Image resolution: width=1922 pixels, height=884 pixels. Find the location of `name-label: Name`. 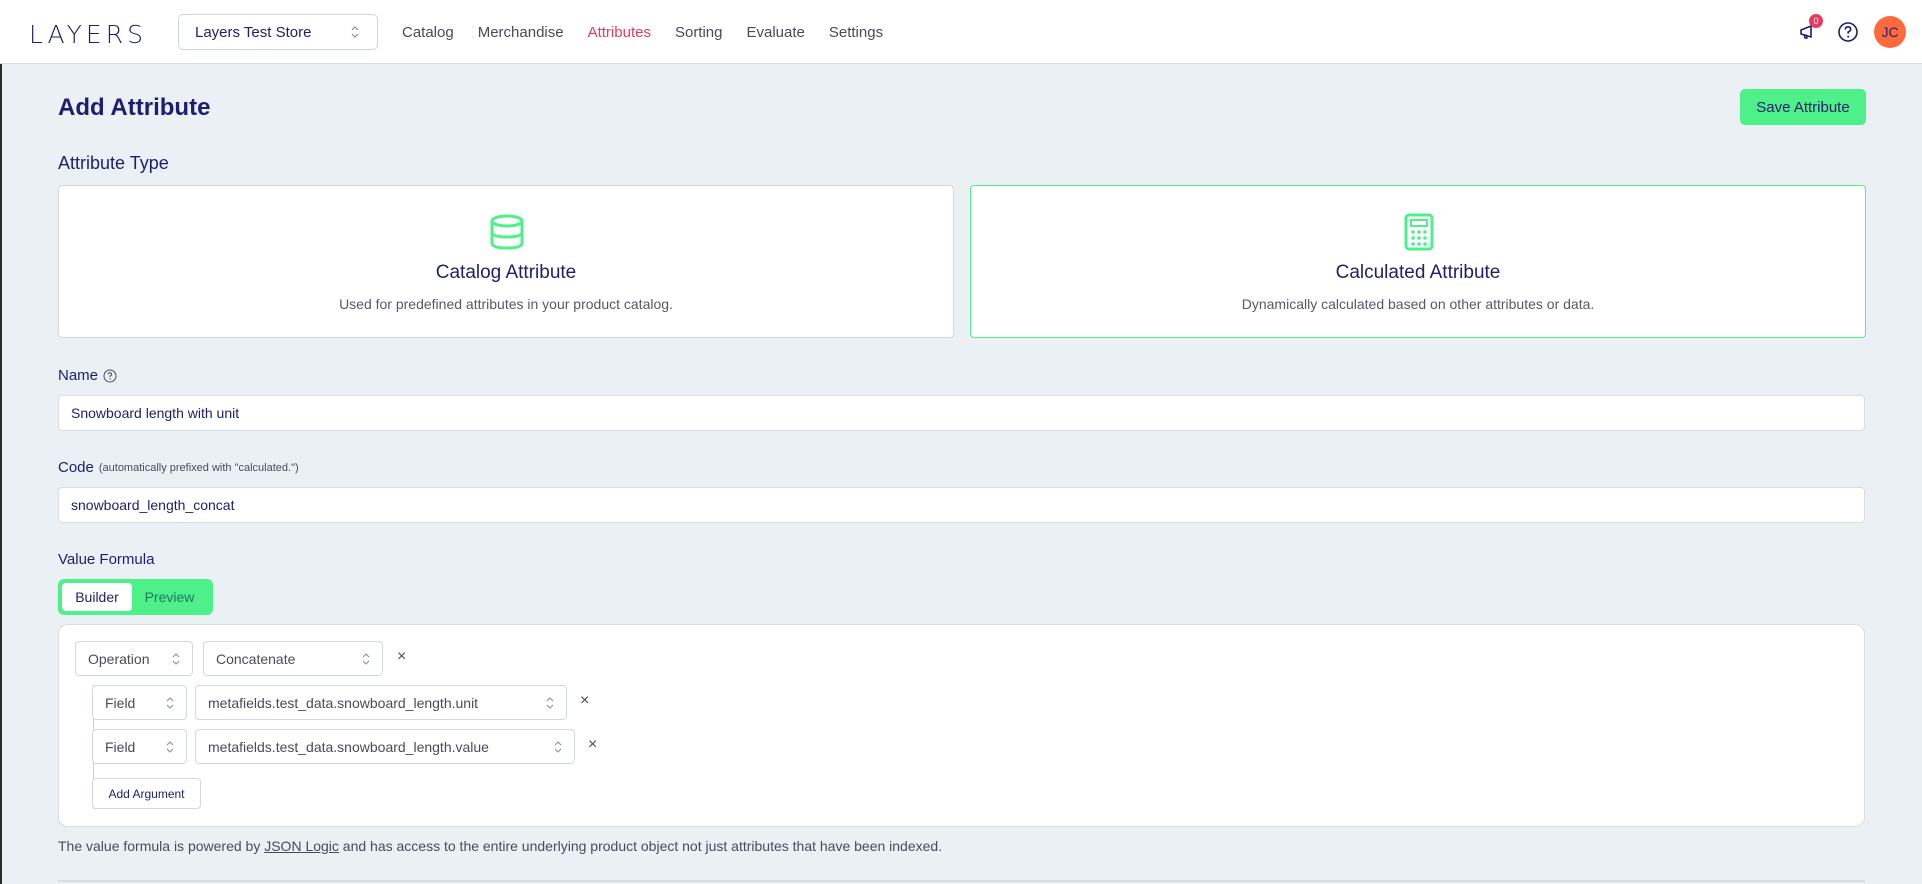

name-label: Name is located at coordinates (87, 375).